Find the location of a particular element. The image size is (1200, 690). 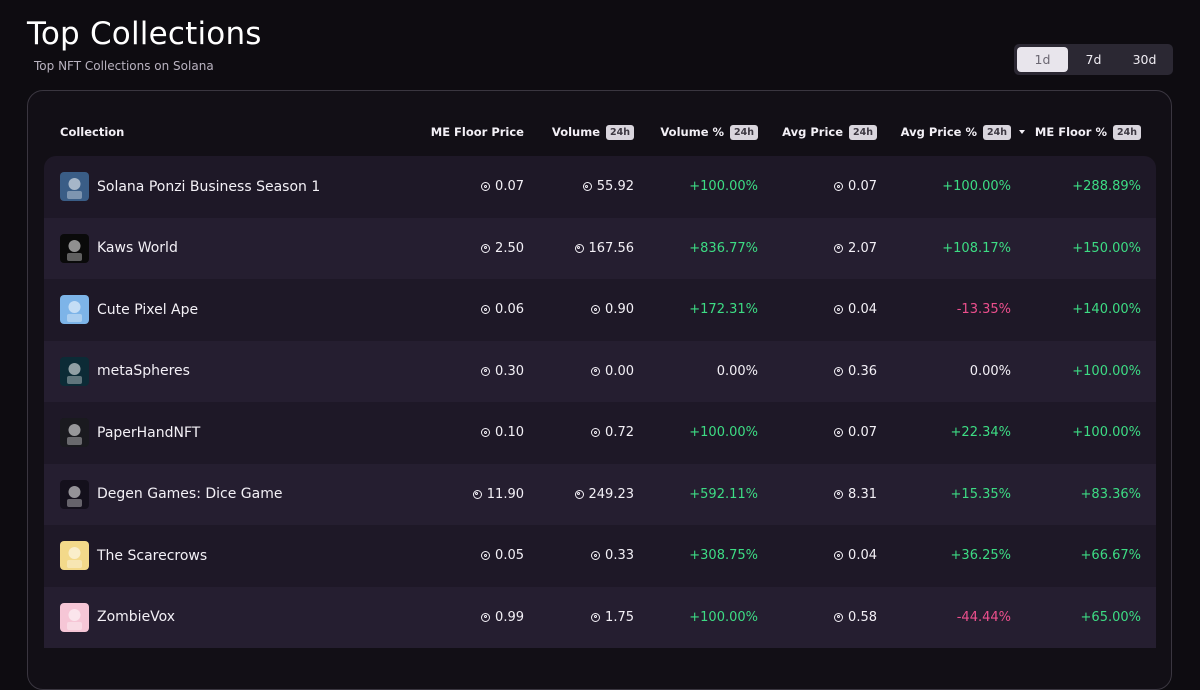

floor-pct-cell: +65.00% is located at coordinates (1076, 618).